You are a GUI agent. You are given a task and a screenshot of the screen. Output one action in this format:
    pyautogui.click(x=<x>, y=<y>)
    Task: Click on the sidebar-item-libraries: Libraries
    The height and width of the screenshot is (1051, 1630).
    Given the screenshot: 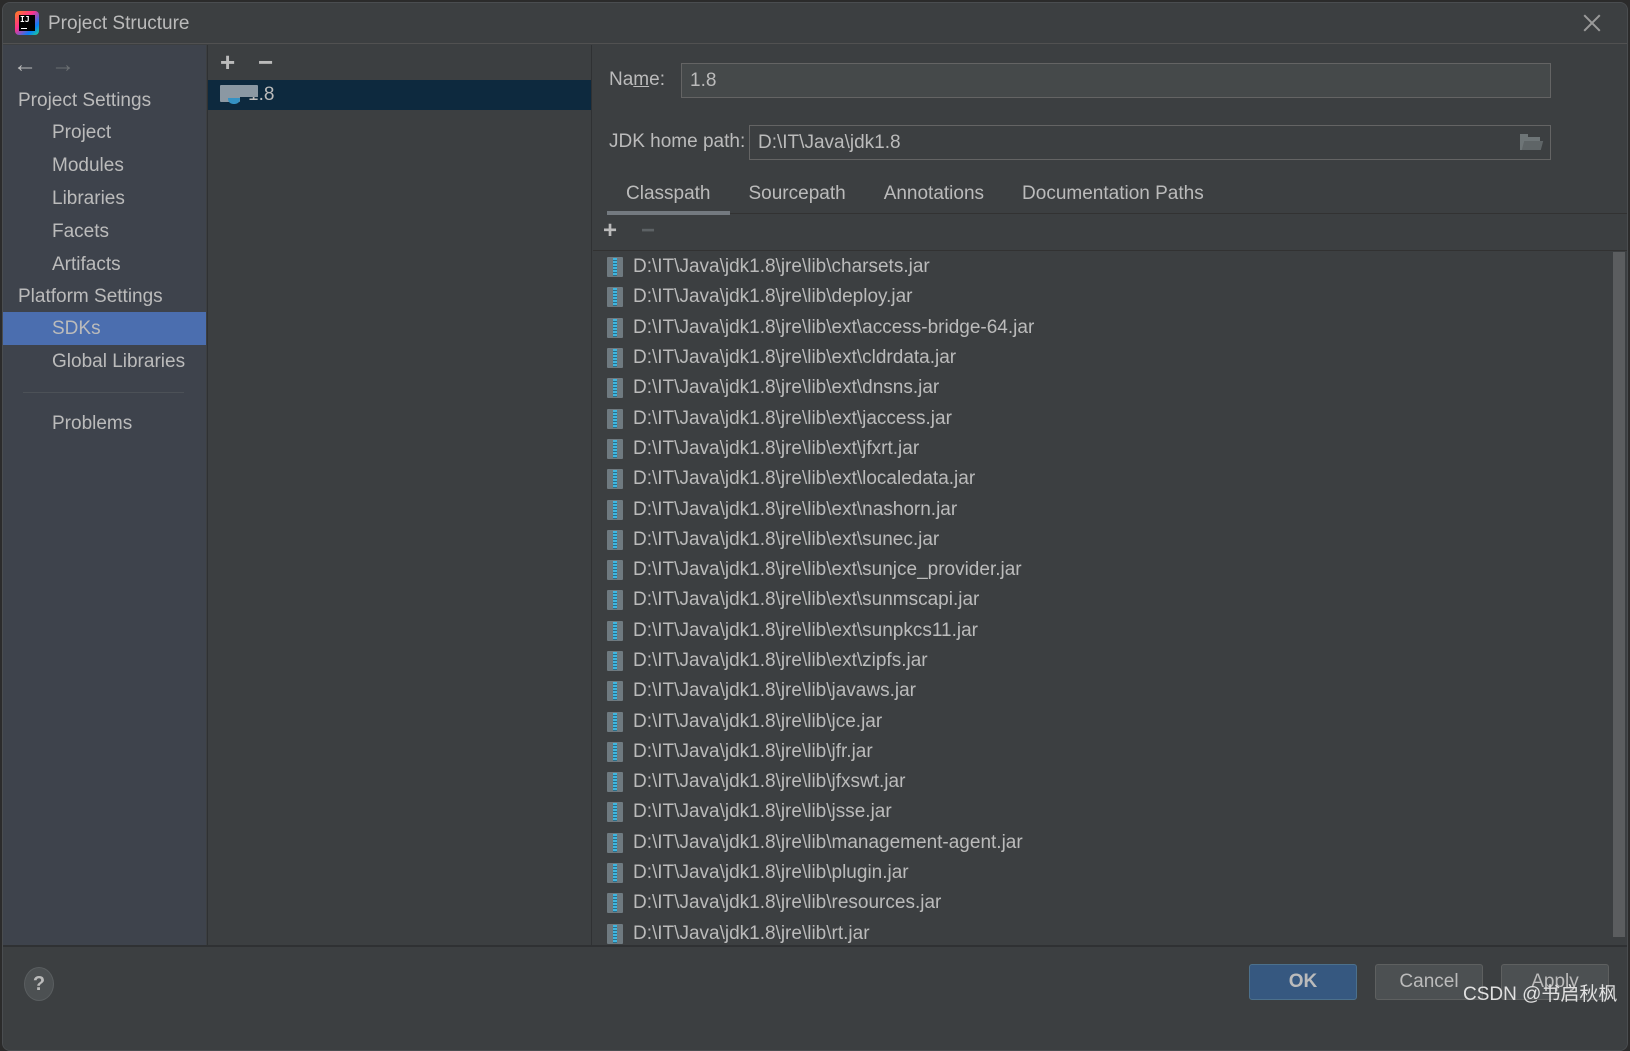 What is the action you would take?
    pyautogui.click(x=104, y=198)
    